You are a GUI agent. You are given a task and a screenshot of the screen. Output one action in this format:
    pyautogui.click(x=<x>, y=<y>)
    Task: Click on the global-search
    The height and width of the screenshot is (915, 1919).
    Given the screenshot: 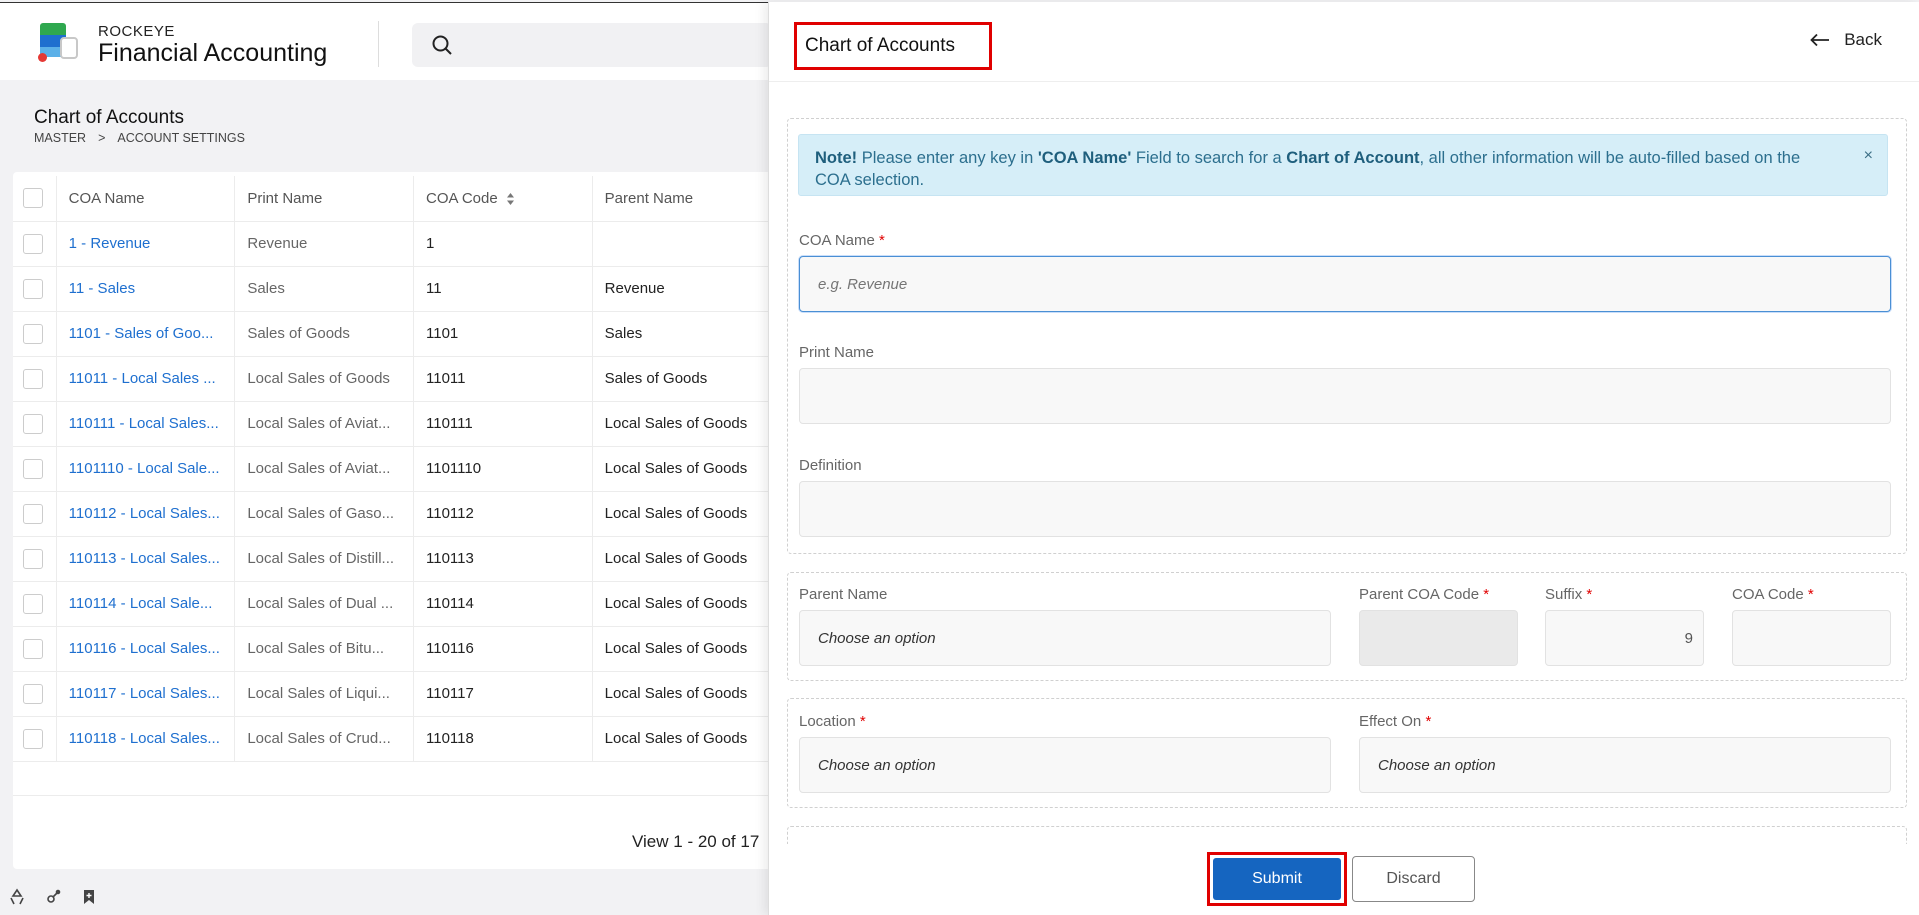 What is the action you would take?
    pyautogui.click(x=592, y=45)
    